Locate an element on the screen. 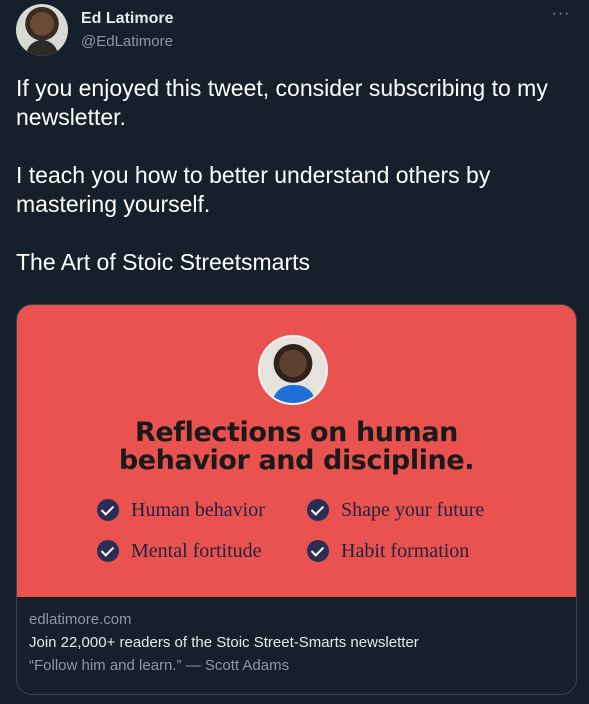 The height and width of the screenshot is (704, 589). card-domain: edlatimore.com is located at coordinates (80, 619).